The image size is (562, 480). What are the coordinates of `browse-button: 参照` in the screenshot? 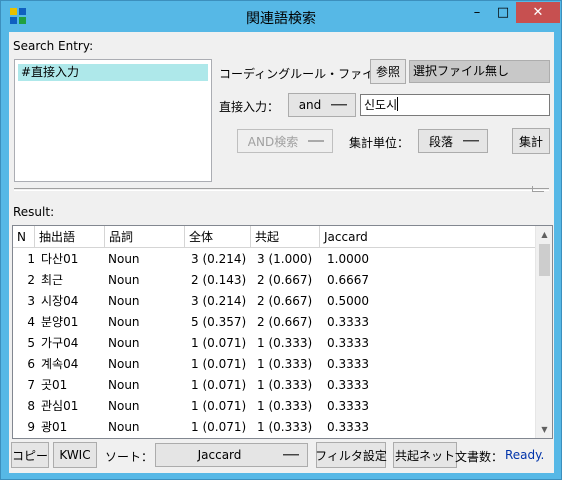 It's located at (388, 71).